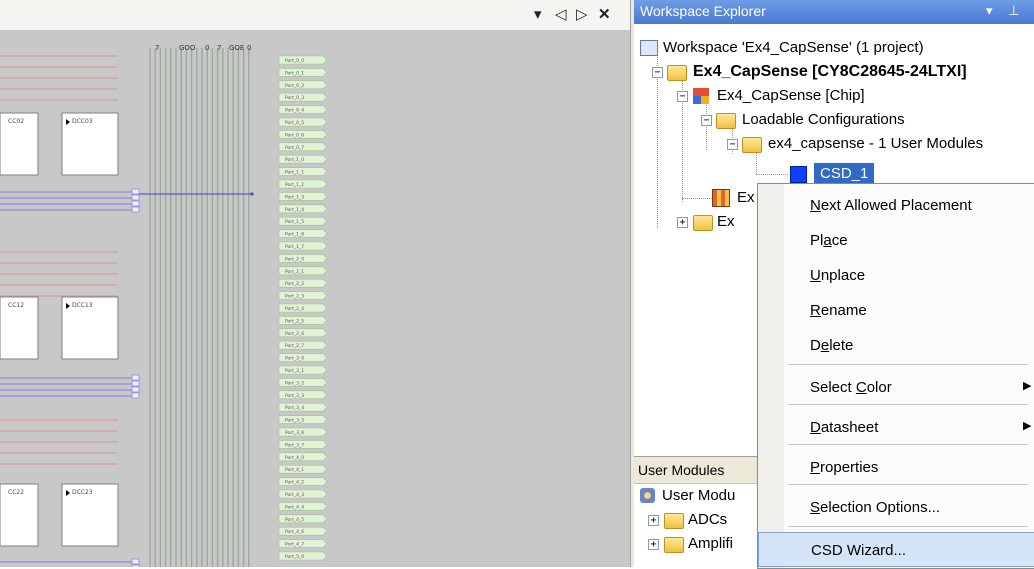  What do you see at coordinates (844, 427) in the screenshot?
I see `menu-item-label: Datasheet` at bounding box center [844, 427].